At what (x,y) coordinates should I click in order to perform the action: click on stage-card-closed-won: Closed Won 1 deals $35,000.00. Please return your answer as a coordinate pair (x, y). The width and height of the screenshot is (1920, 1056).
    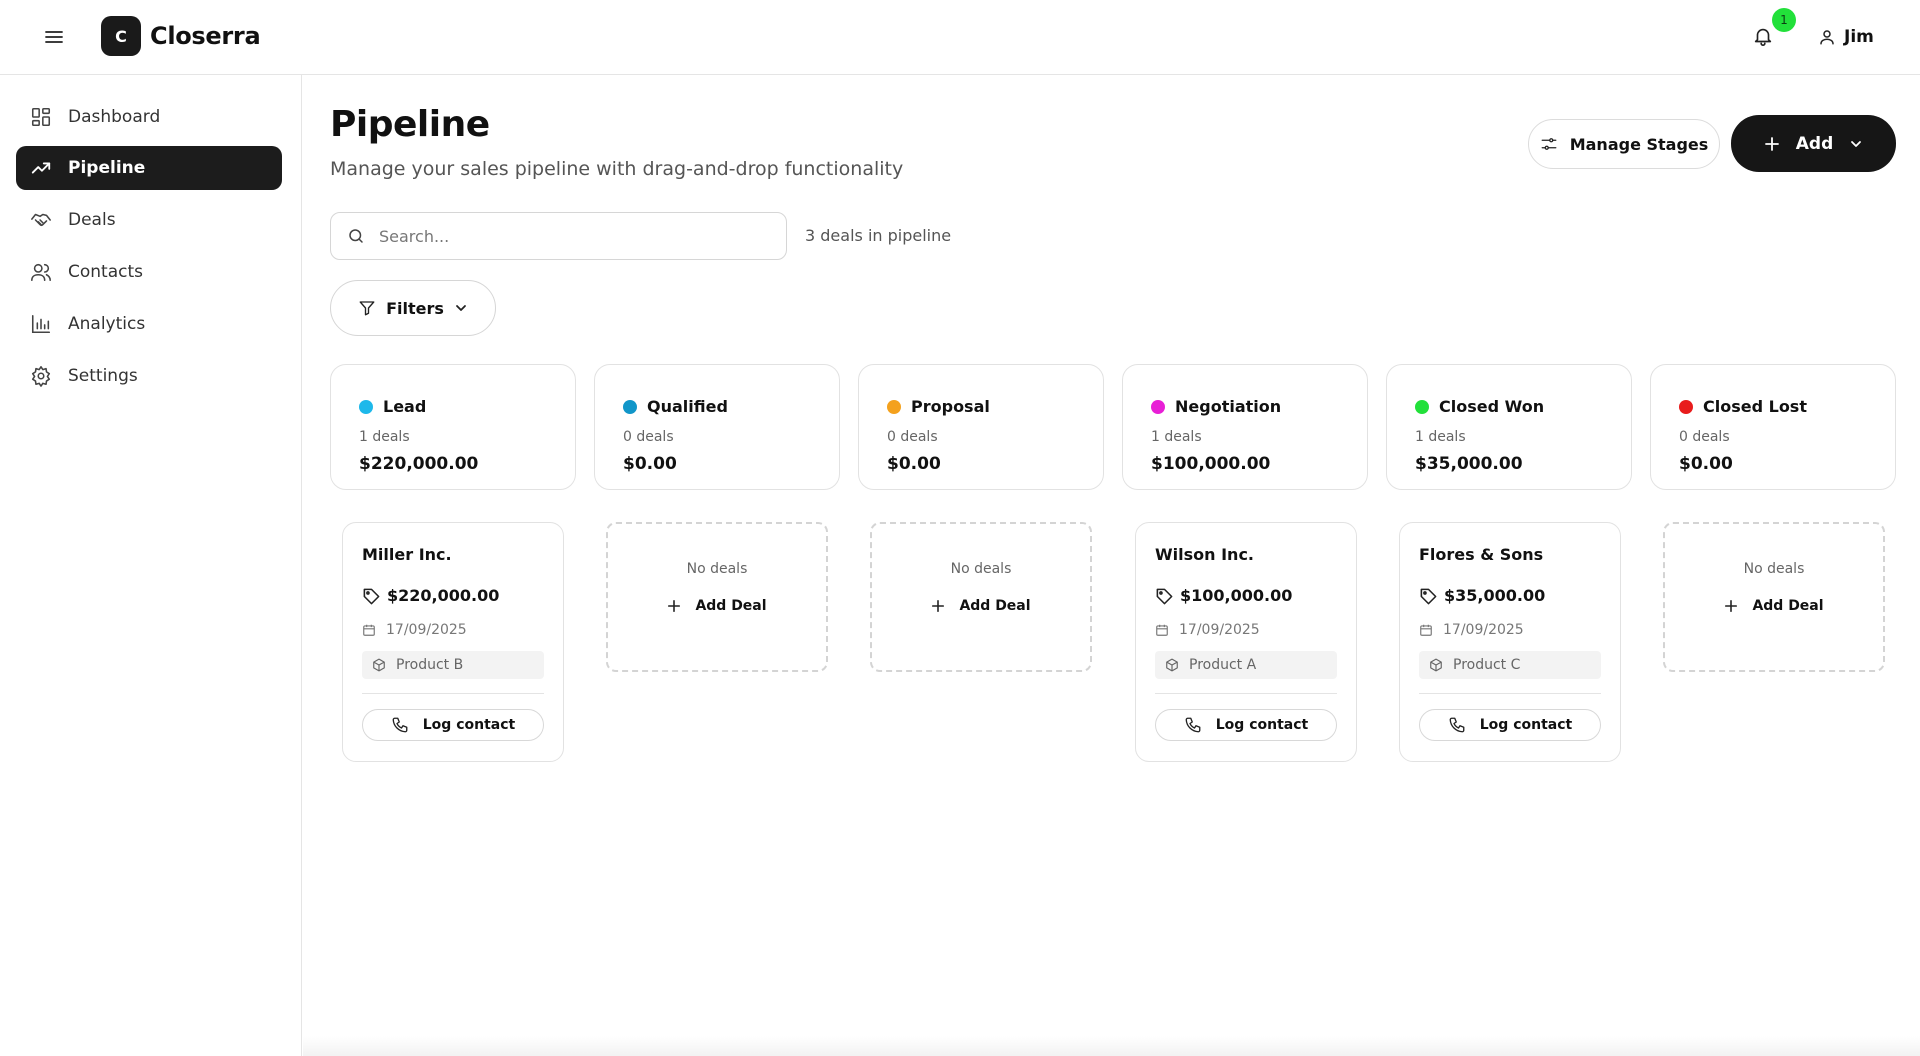
    Looking at the image, I should click on (1509, 427).